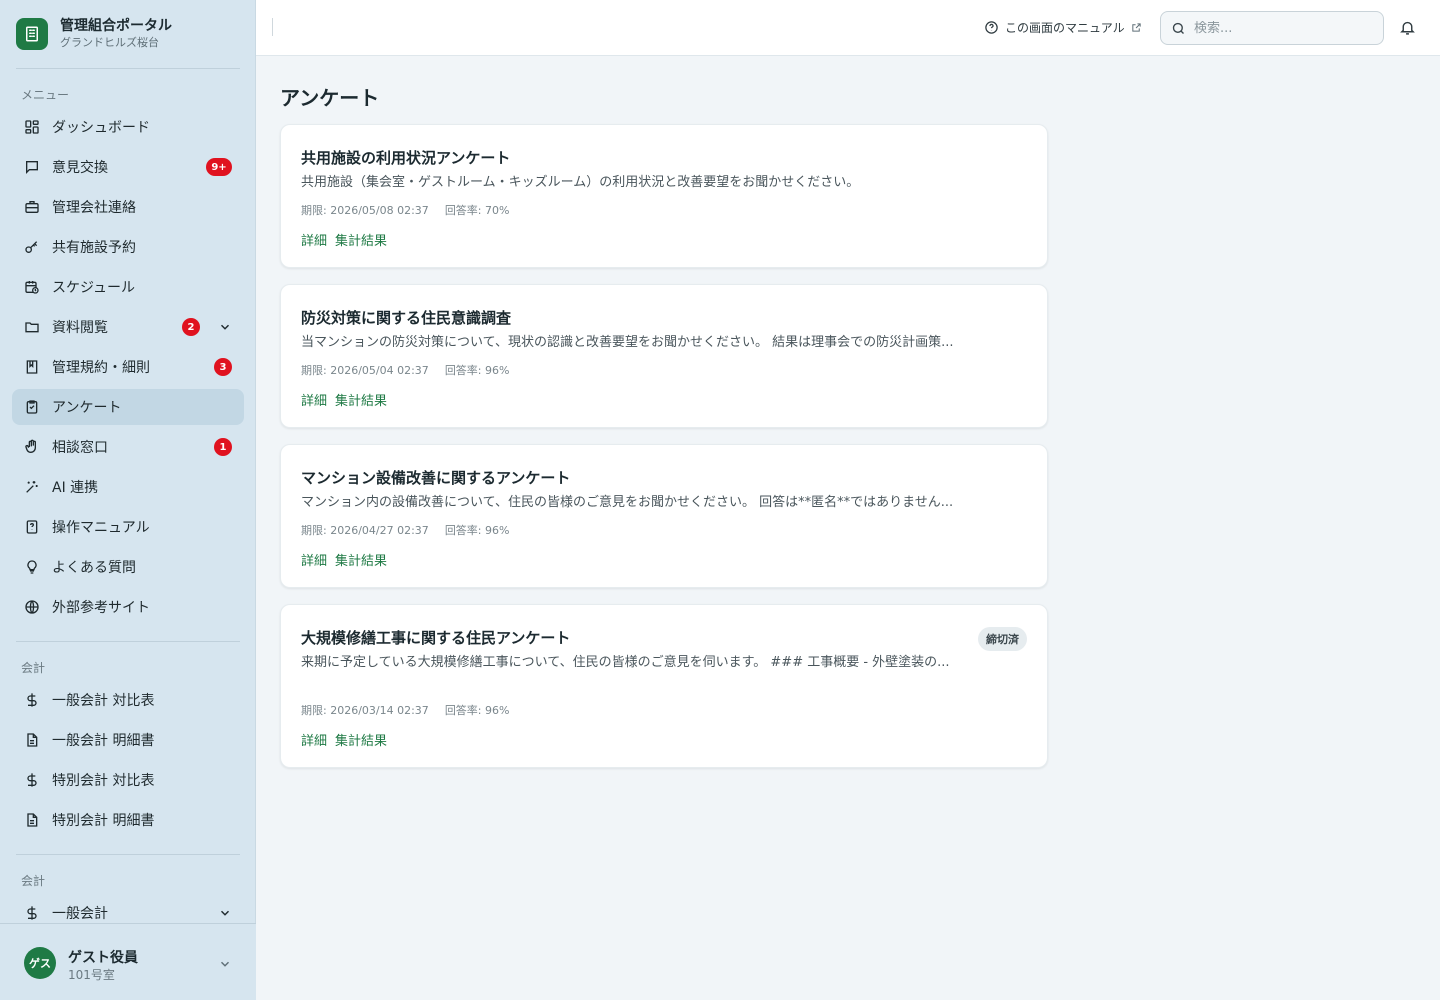  I want to click on clipboard-icon, so click(32, 407).